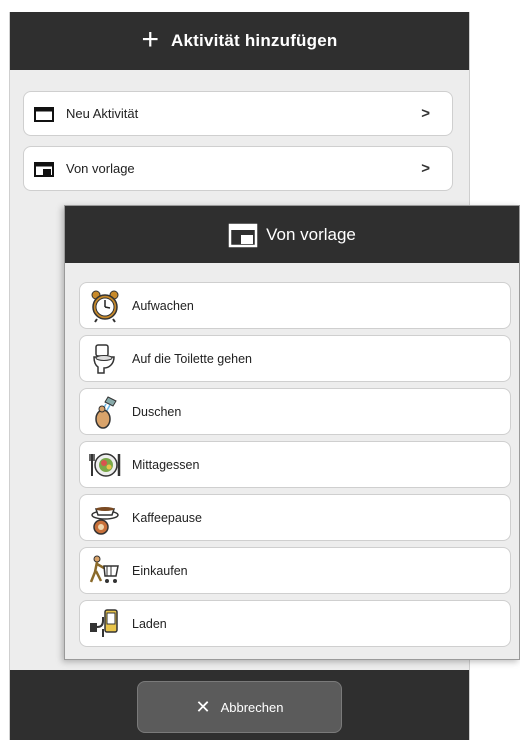  I want to click on template-item-toilette: Auf die Toilette gehen, so click(295, 358).